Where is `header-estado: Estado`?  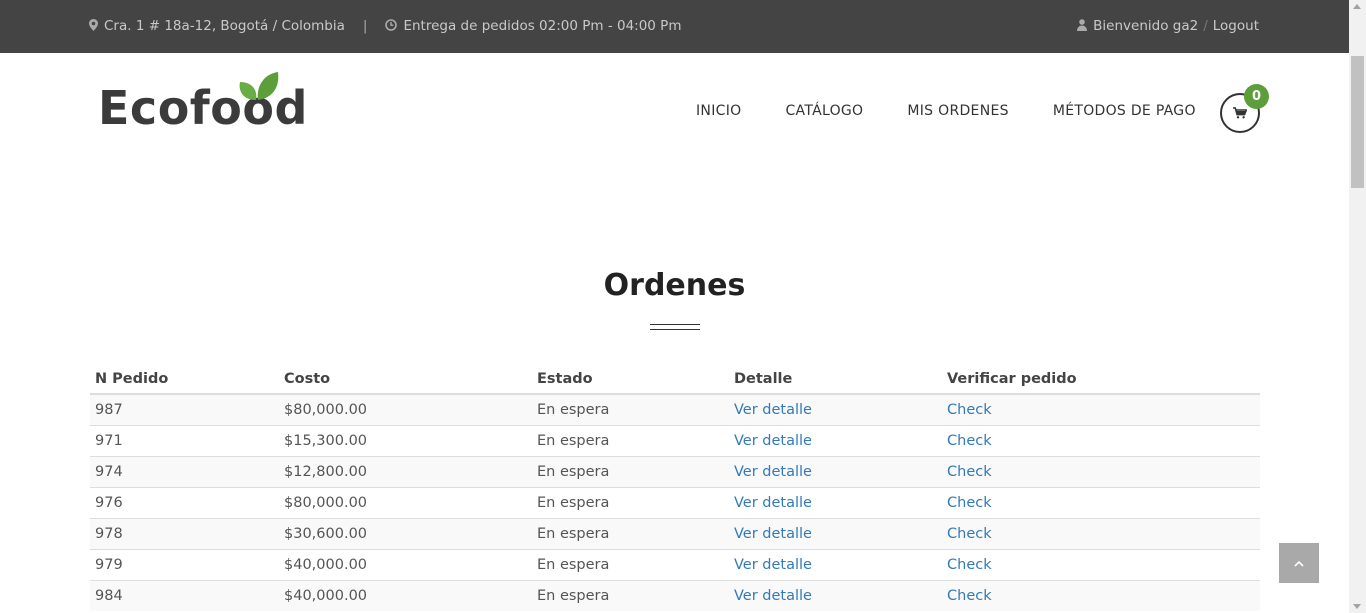 header-estado: Estado is located at coordinates (630, 379).